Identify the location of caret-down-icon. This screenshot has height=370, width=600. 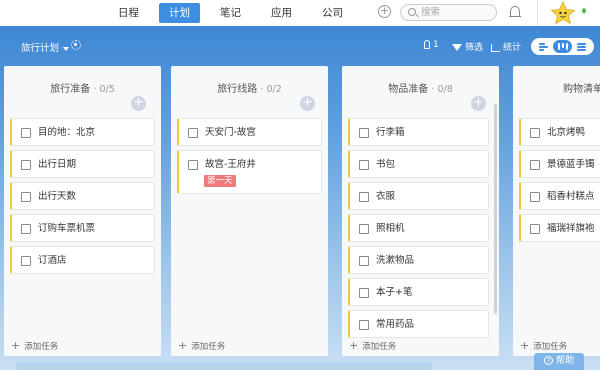
(66, 48).